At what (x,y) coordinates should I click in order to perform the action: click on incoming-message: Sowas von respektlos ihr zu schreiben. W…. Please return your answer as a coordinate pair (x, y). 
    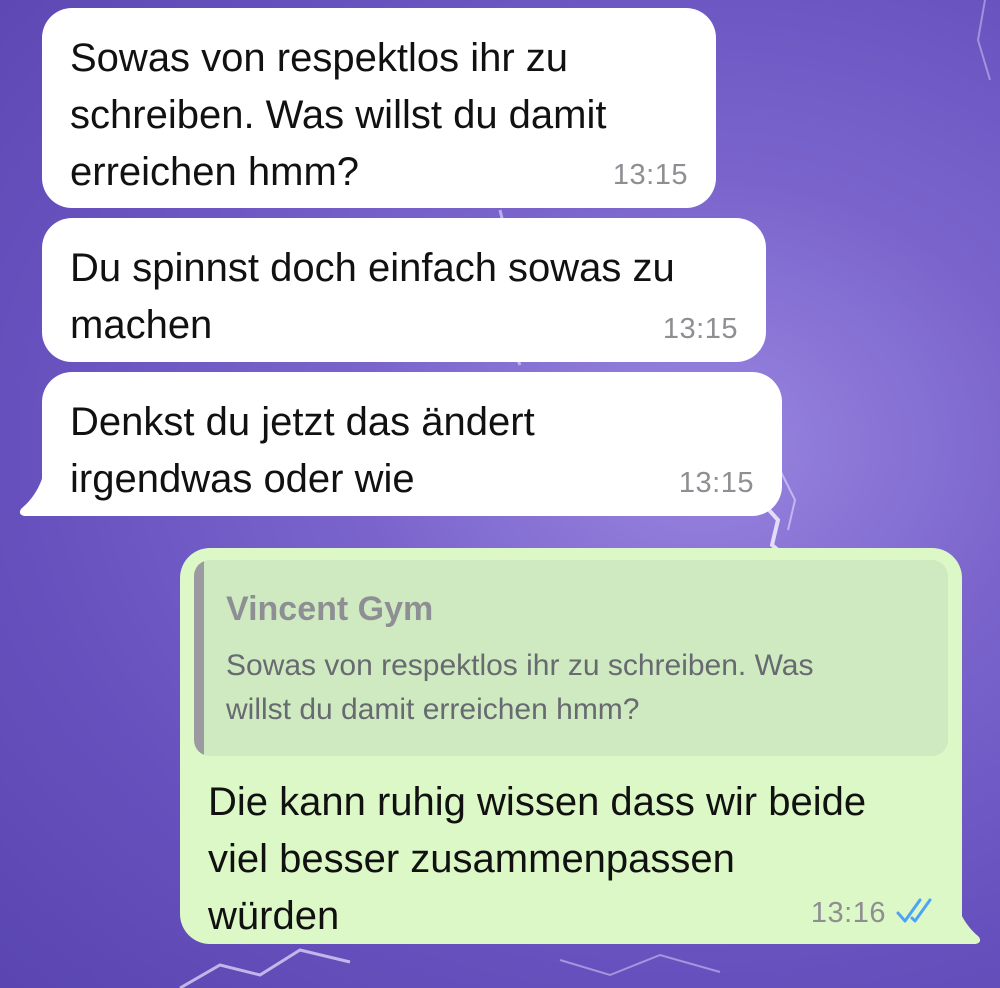
    Looking at the image, I should click on (379, 108).